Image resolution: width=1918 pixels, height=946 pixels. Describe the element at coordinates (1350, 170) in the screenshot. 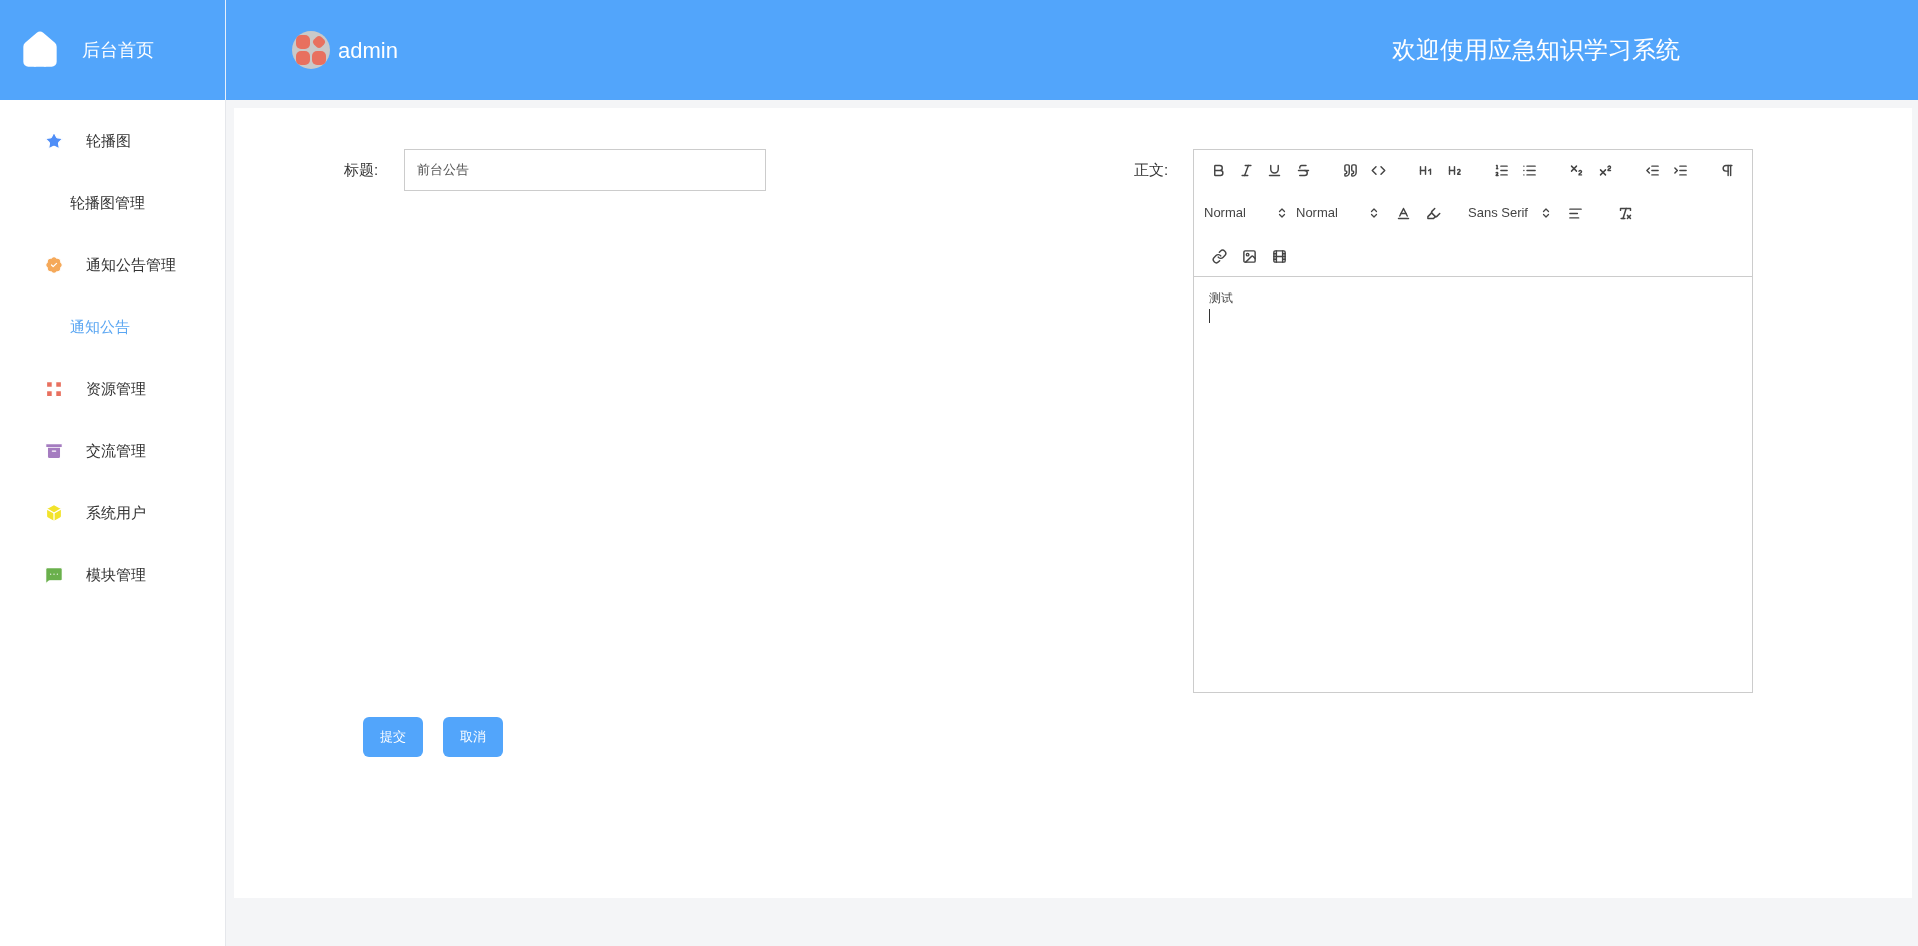

I see `quote-icon` at that location.